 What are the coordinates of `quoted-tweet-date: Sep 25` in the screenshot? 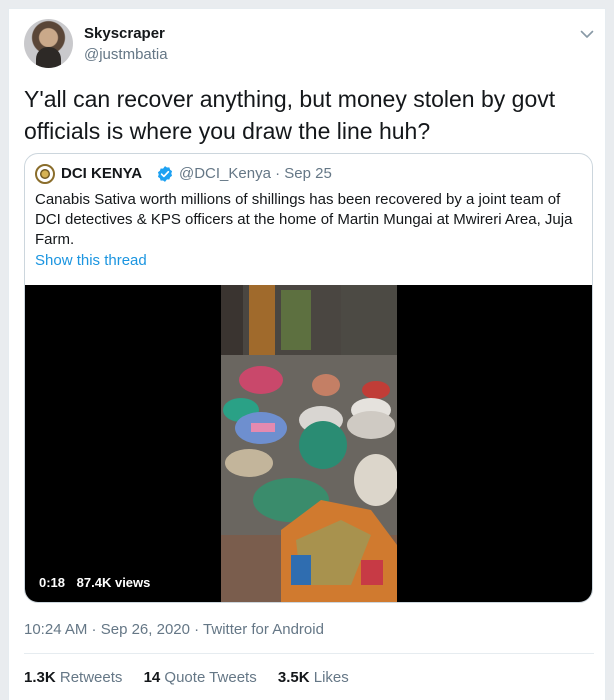 It's located at (308, 173).